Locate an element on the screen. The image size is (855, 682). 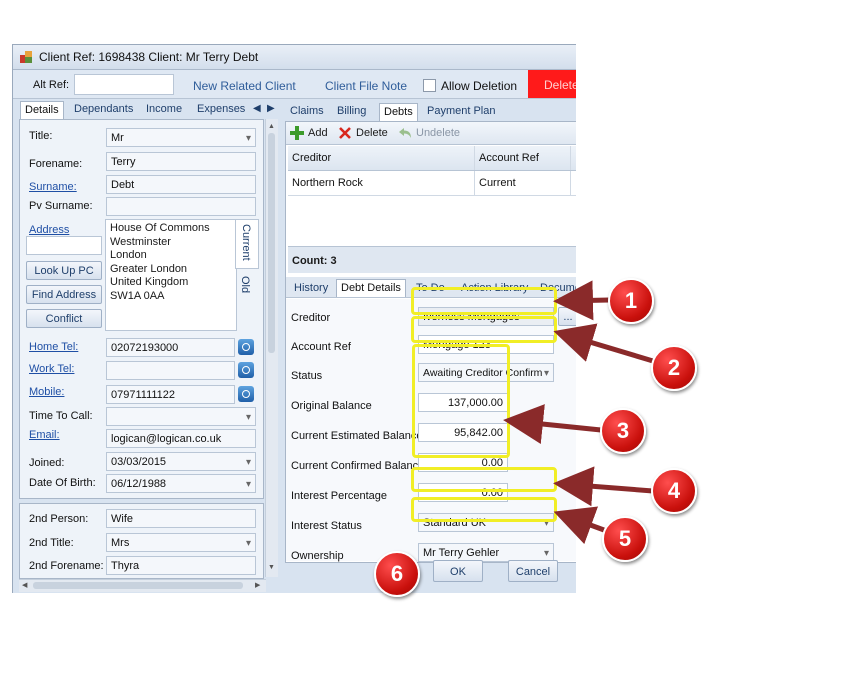
callout-1: 1 is located at coordinates (631, 301).